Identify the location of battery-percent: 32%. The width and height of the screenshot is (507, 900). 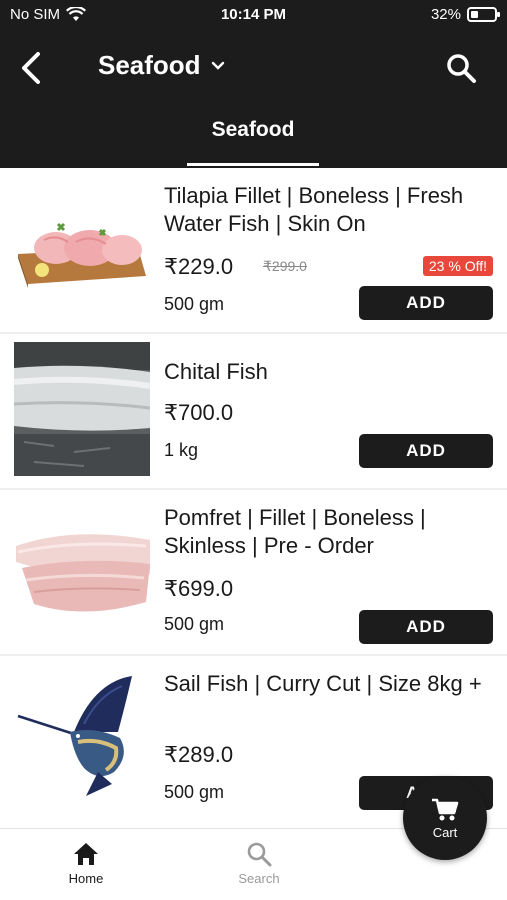
(445, 14).